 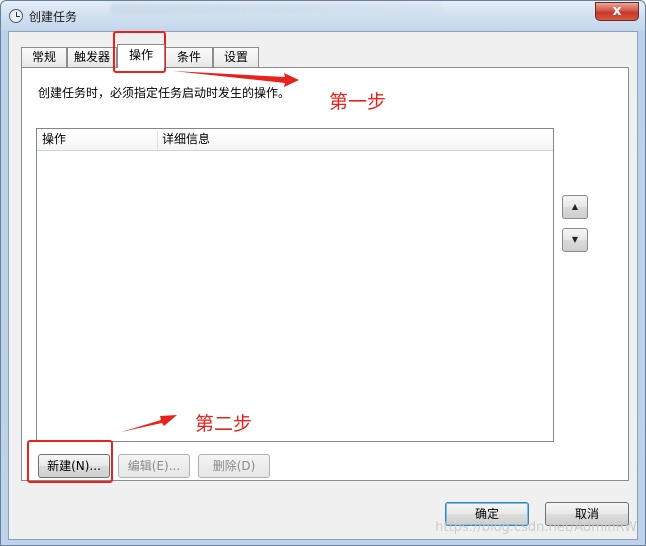 I want to click on step2-arrow-icon, so click(x=149, y=423).